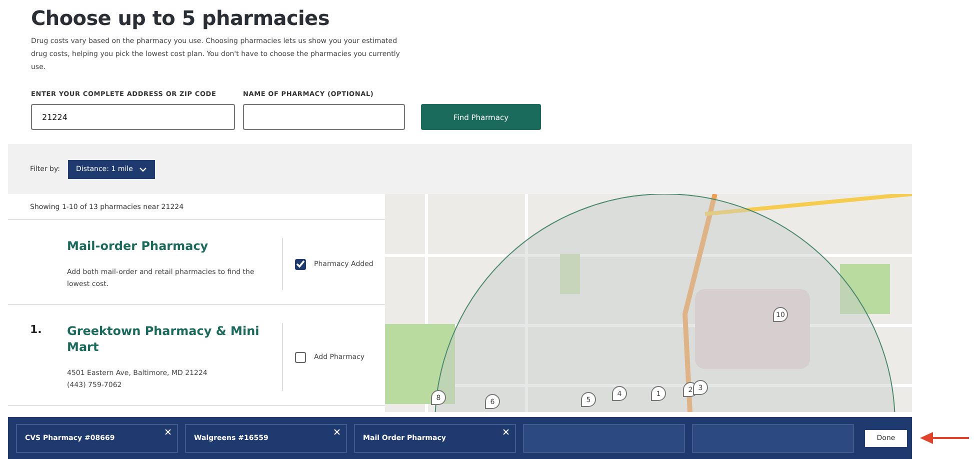 Image resolution: width=974 pixels, height=459 pixels. I want to click on arrow-icon, so click(945, 438).